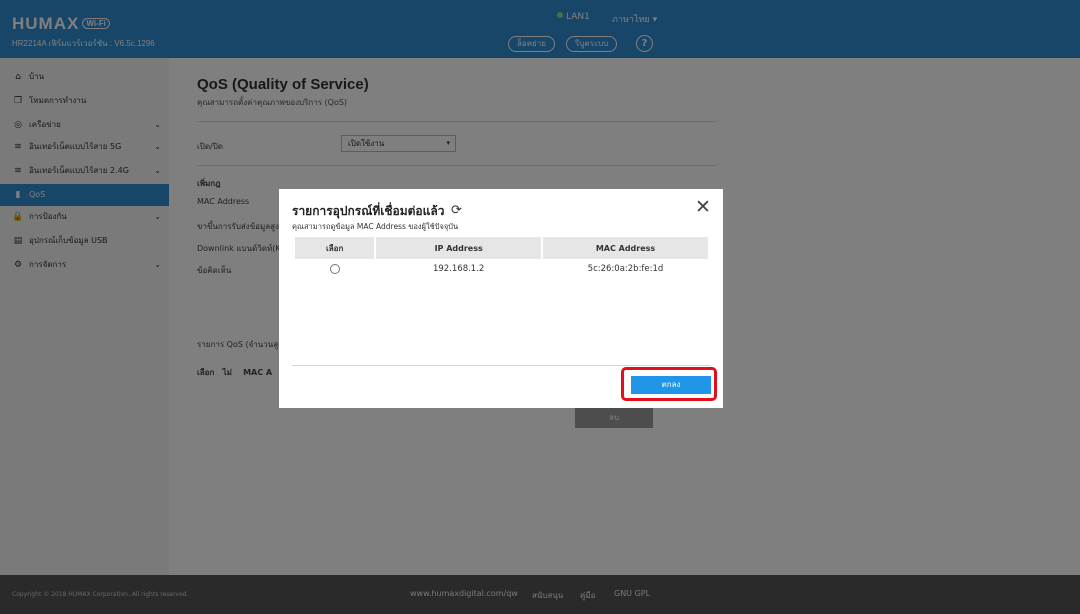 This screenshot has height=614, width=1080. I want to click on select-cell, so click(334, 269).